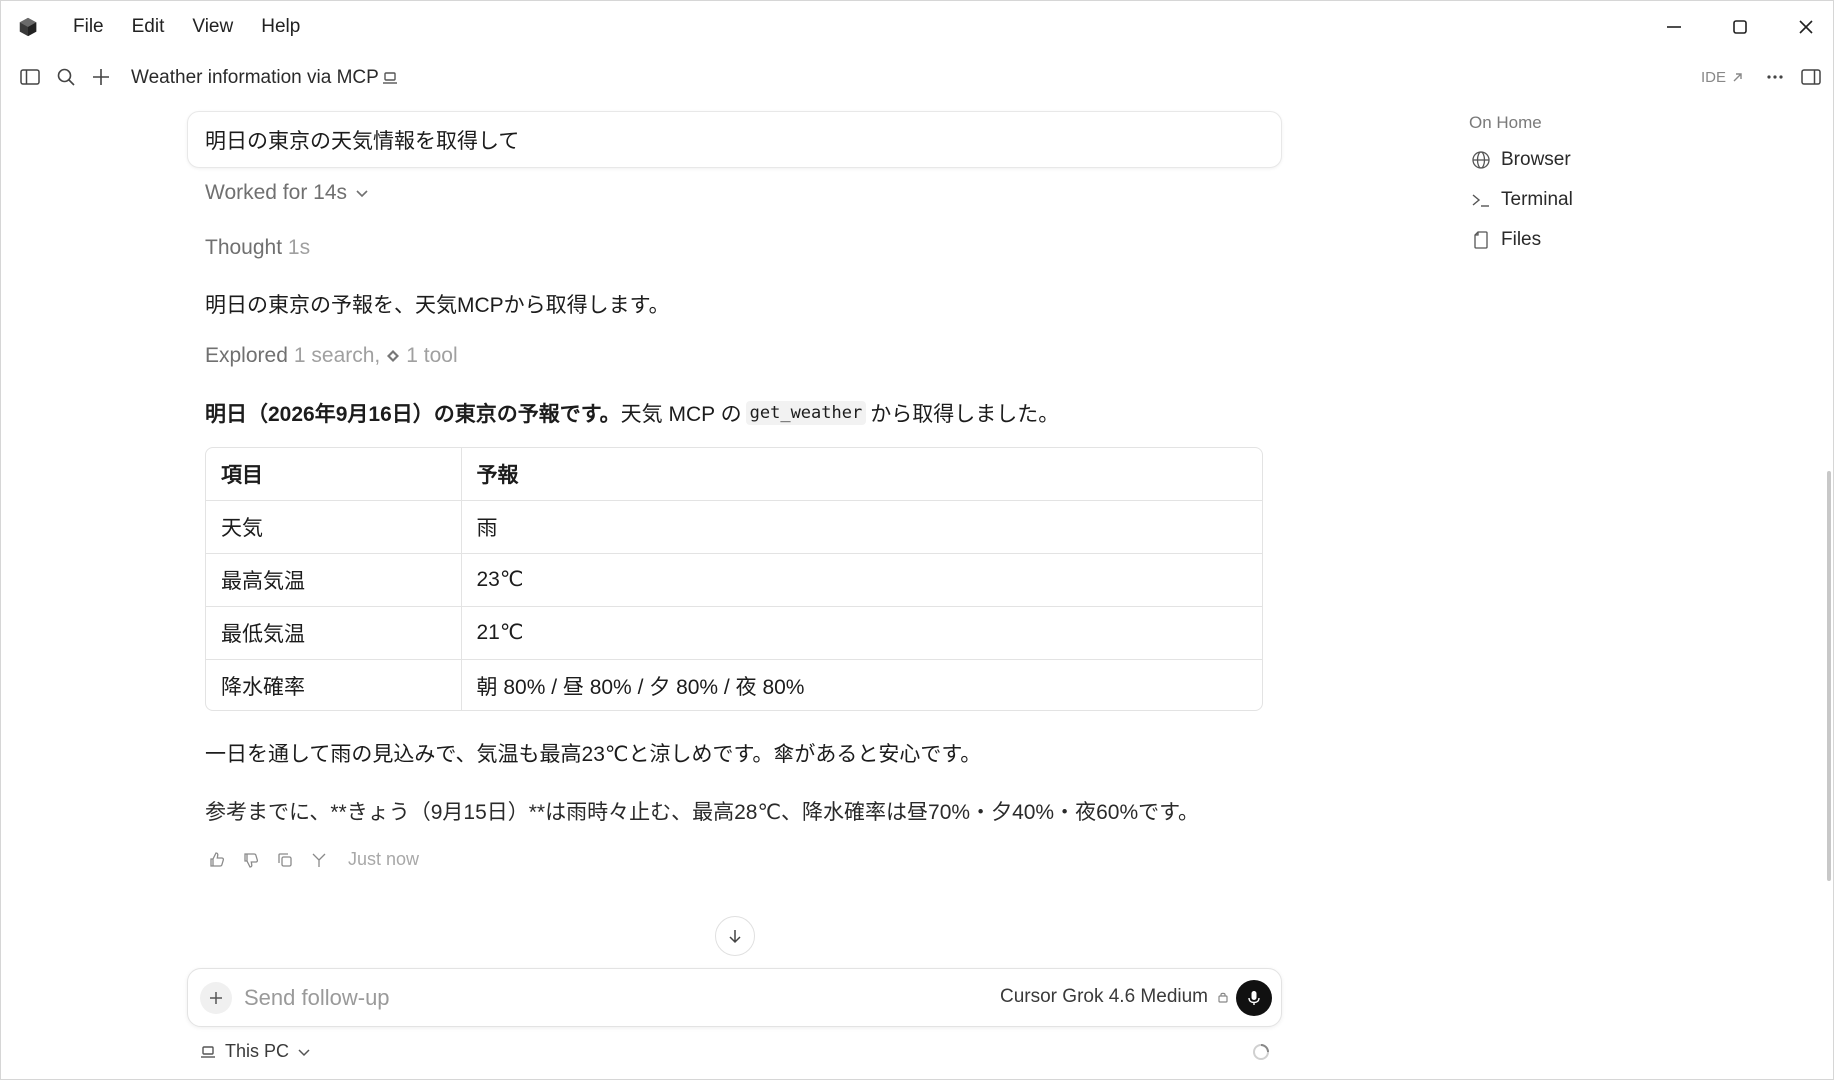  What do you see at coordinates (244, 247) in the screenshot?
I see `thought-label: Thought` at bounding box center [244, 247].